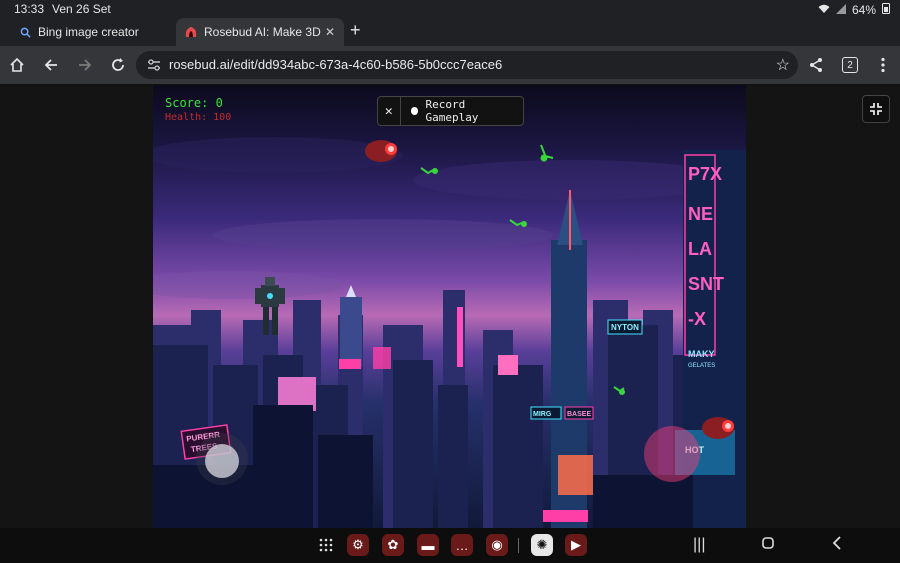 This screenshot has height=563, width=900. Describe the element at coordinates (837, 545) in the screenshot. I see `back-nav-button` at that location.